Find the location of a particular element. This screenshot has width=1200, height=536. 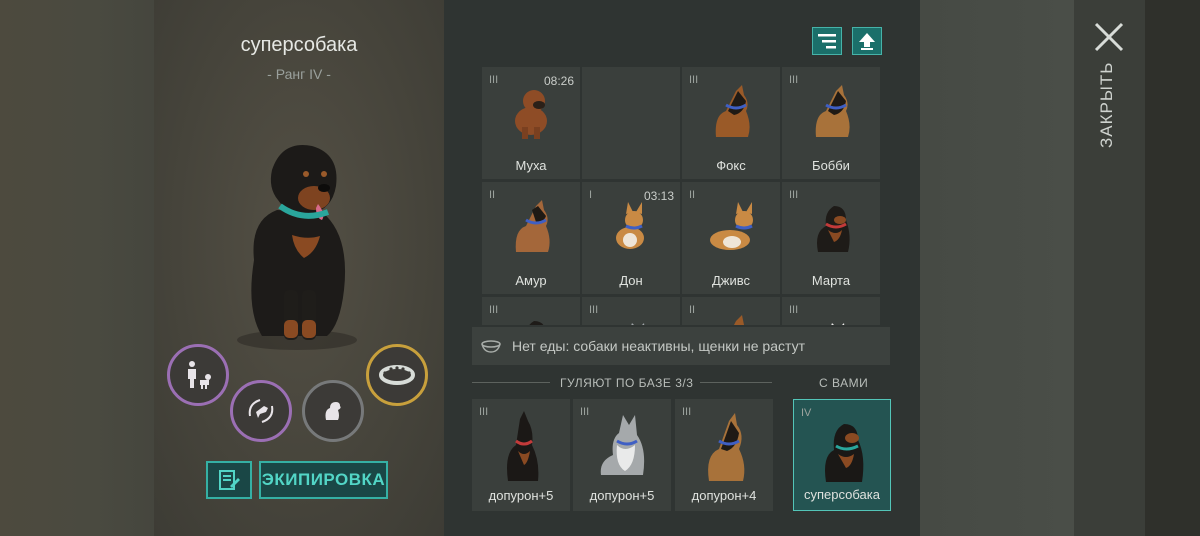

base-dog-slot: III допурон+4 is located at coordinates (724, 455).